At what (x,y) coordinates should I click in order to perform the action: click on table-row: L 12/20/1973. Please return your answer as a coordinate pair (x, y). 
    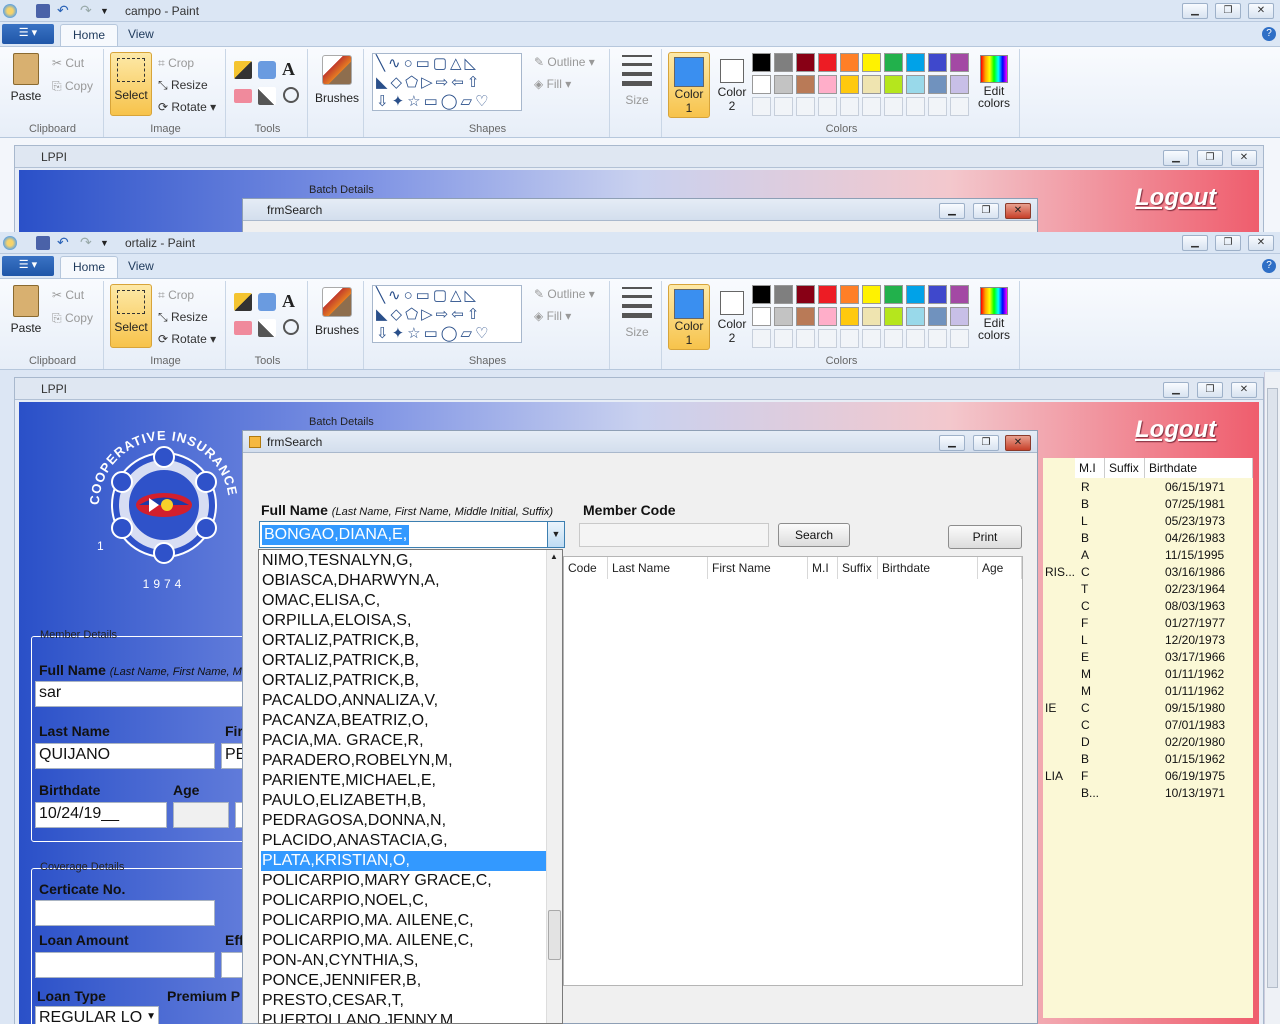
    Looking at the image, I should click on (1148, 641).